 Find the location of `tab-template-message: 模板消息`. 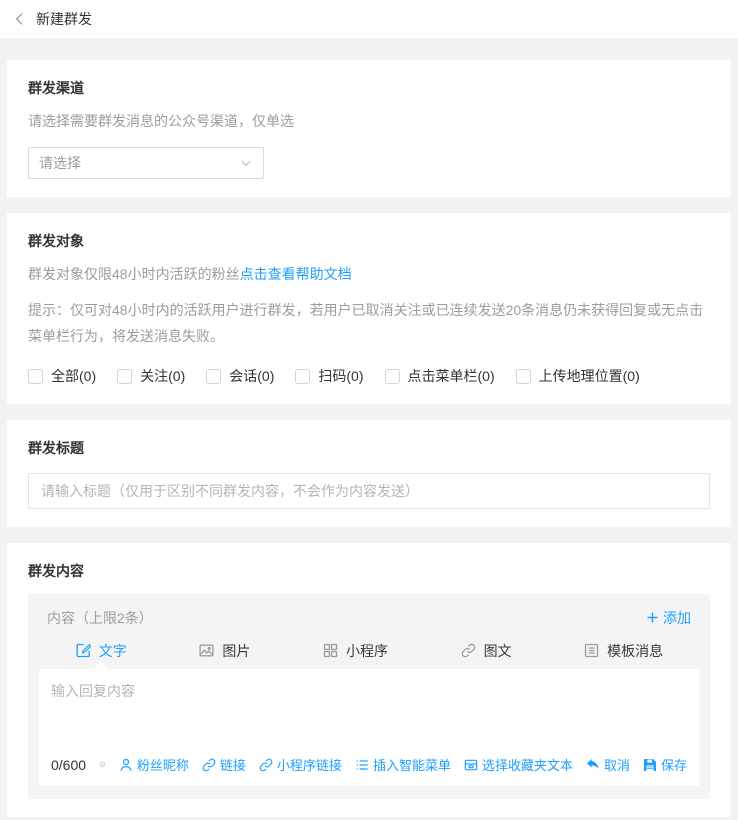

tab-template-message: 模板消息 is located at coordinates (623, 651).